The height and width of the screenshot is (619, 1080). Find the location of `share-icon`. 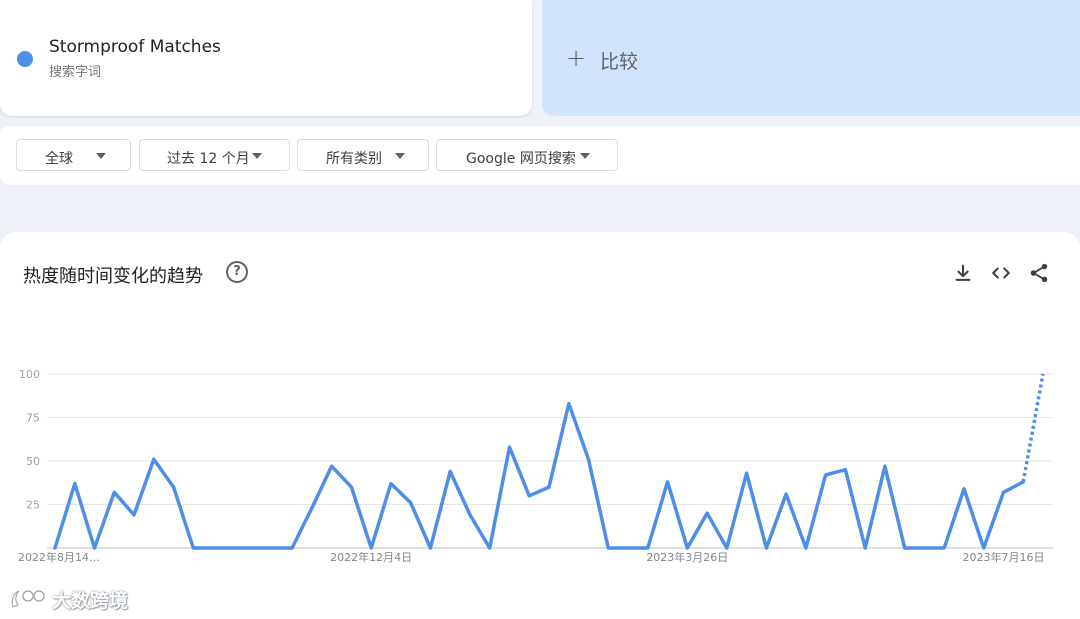

share-icon is located at coordinates (1039, 273).